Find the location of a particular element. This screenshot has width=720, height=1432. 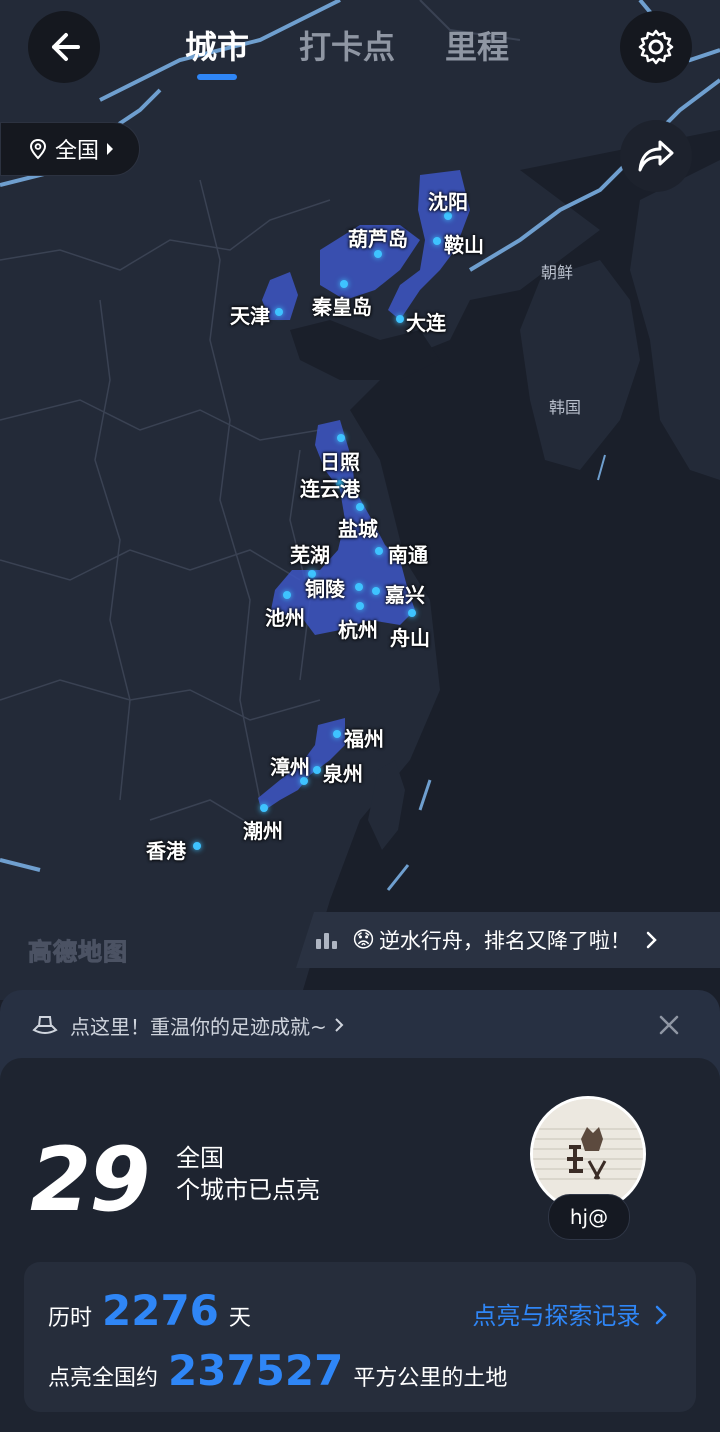

city-label: 大连 is located at coordinates (426, 323).